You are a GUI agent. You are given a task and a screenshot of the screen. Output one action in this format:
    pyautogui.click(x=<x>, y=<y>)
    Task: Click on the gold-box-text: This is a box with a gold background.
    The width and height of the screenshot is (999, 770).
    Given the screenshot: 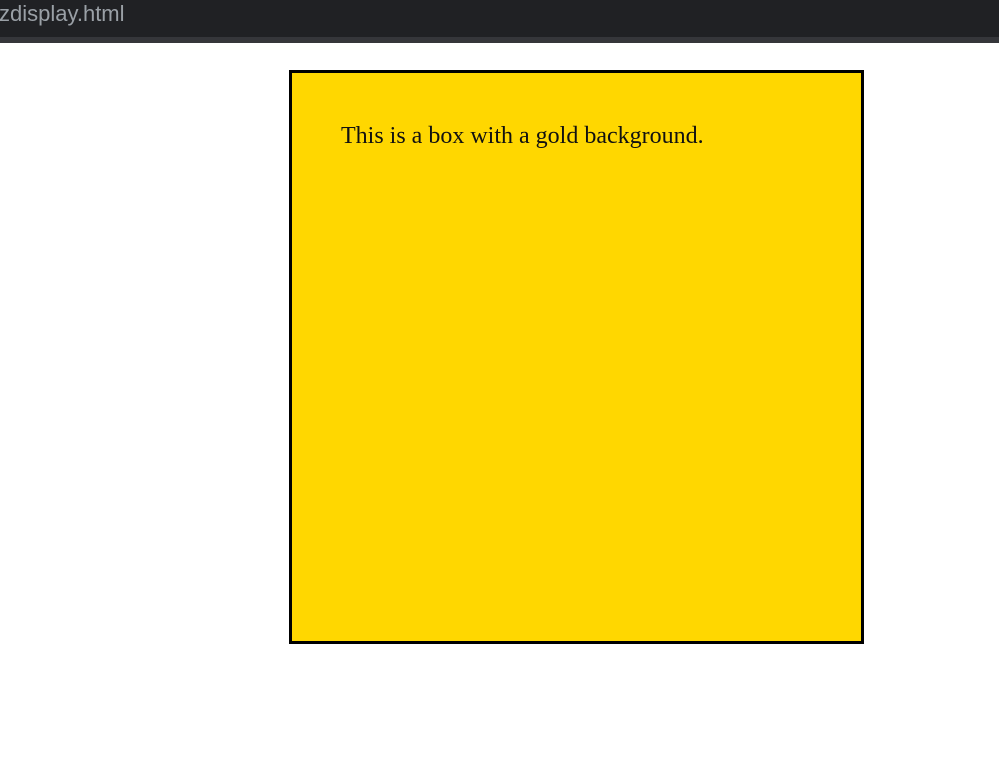 What is the action you would take?
    pyautogui.click(x=522, y=136)
    